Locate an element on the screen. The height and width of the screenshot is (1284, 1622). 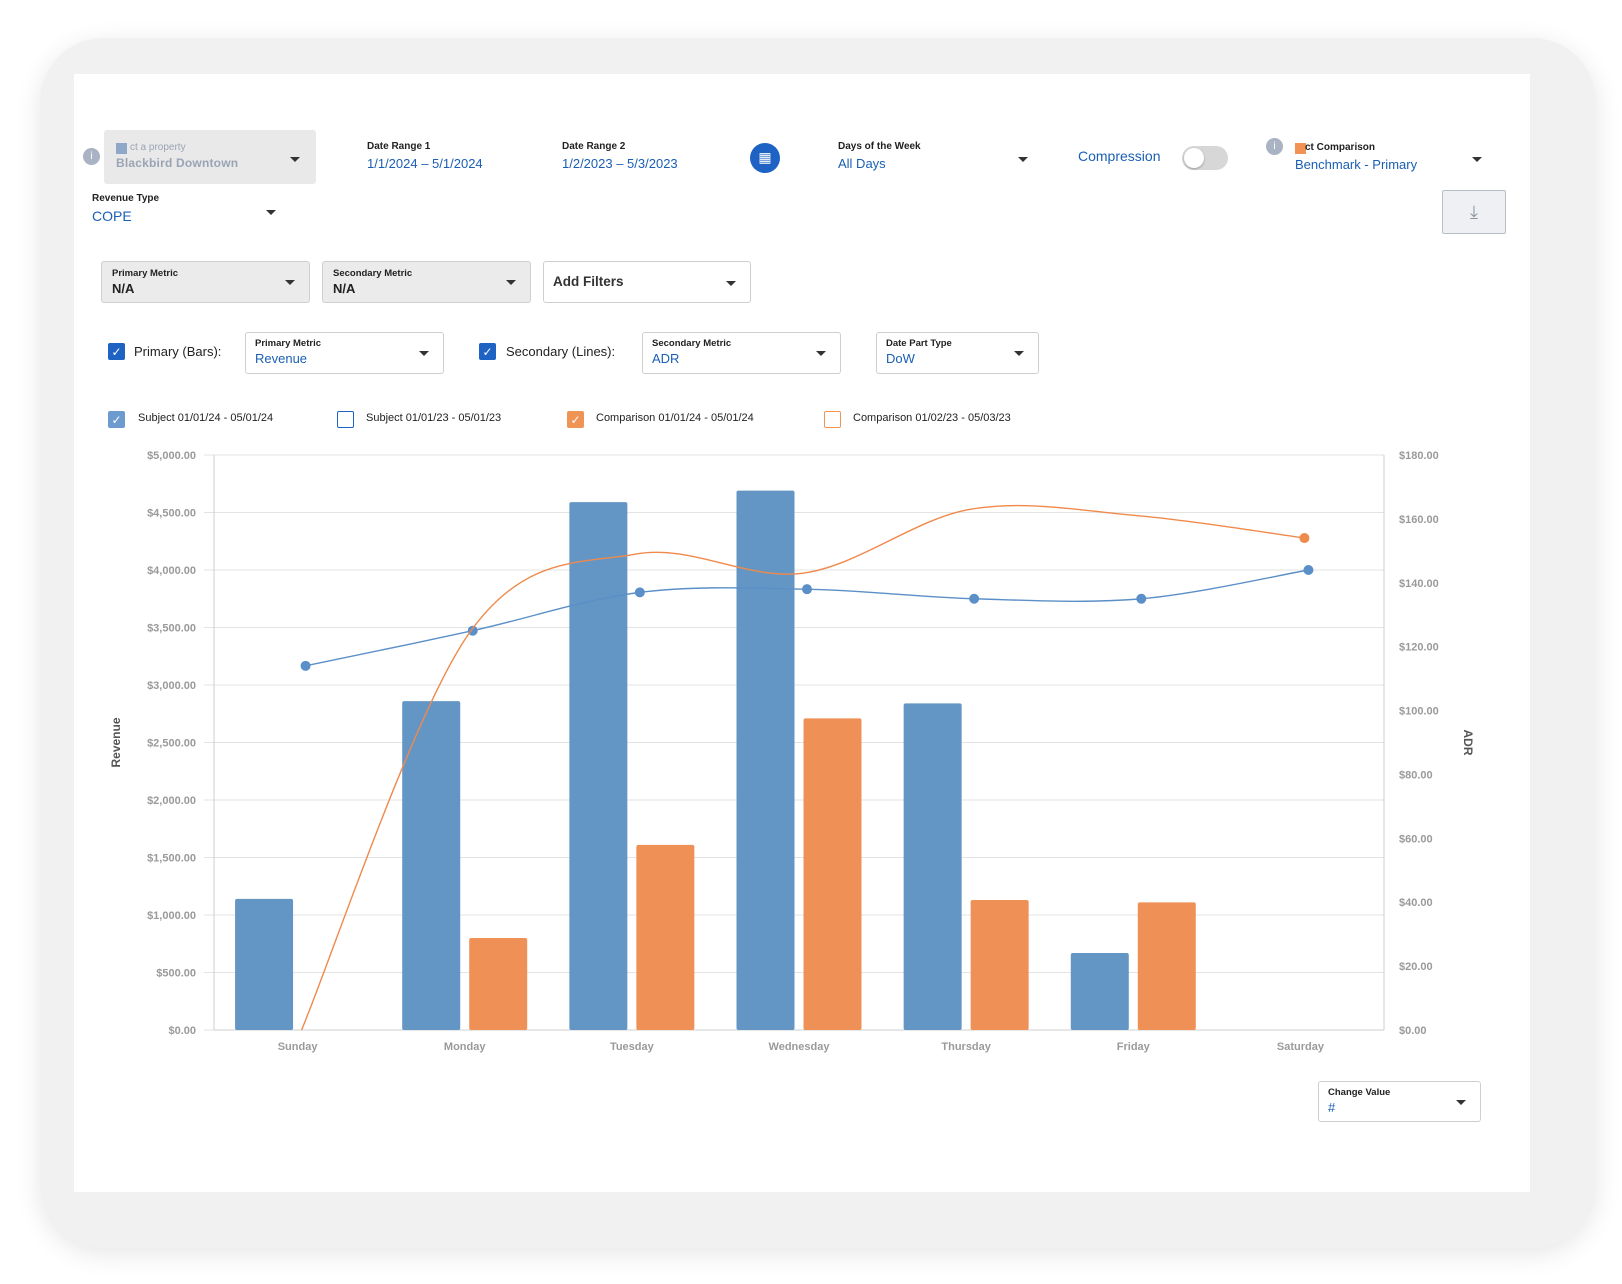
y2-axis-title: ADR is located at coordinates (1468, 743).